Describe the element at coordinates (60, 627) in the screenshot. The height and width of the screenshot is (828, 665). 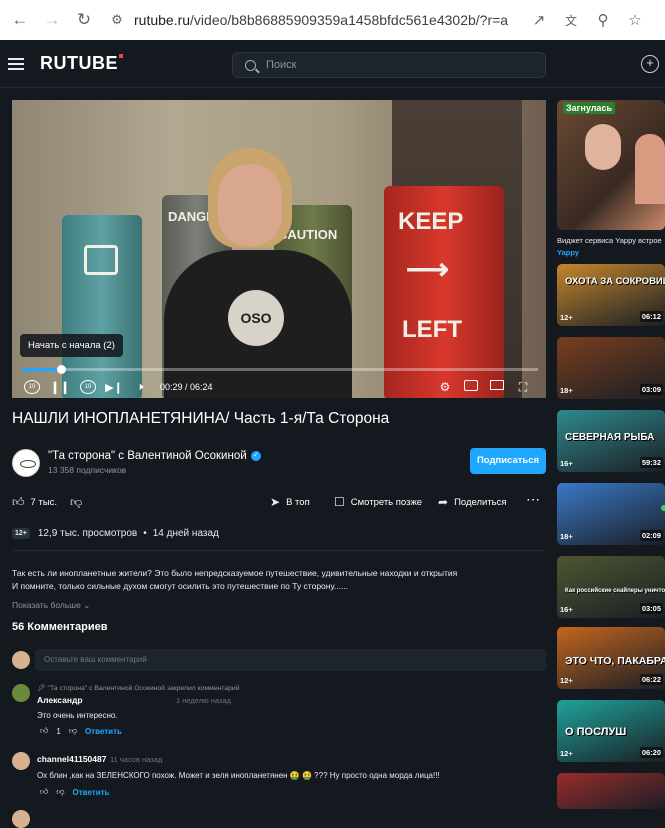
I see `comments-count: 56 Комментариев` at that location.